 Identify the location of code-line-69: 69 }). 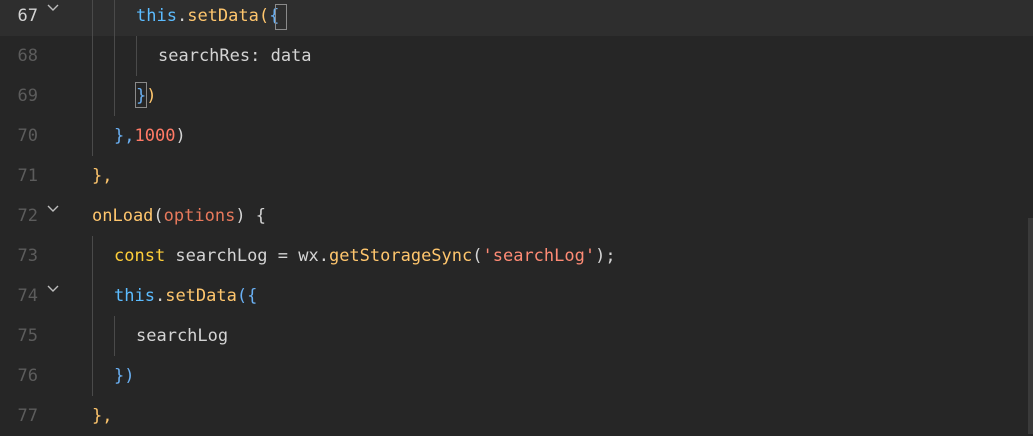
(516, 96).